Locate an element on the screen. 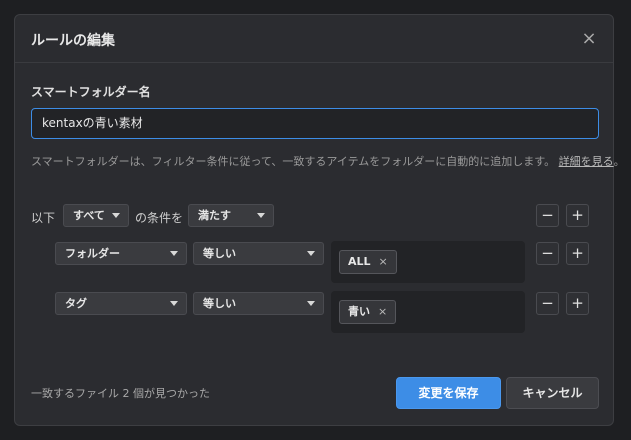 The width and height of the screenshot is (631, 440). rule-2-field-select: タグ is located at coordinates (121, 303).